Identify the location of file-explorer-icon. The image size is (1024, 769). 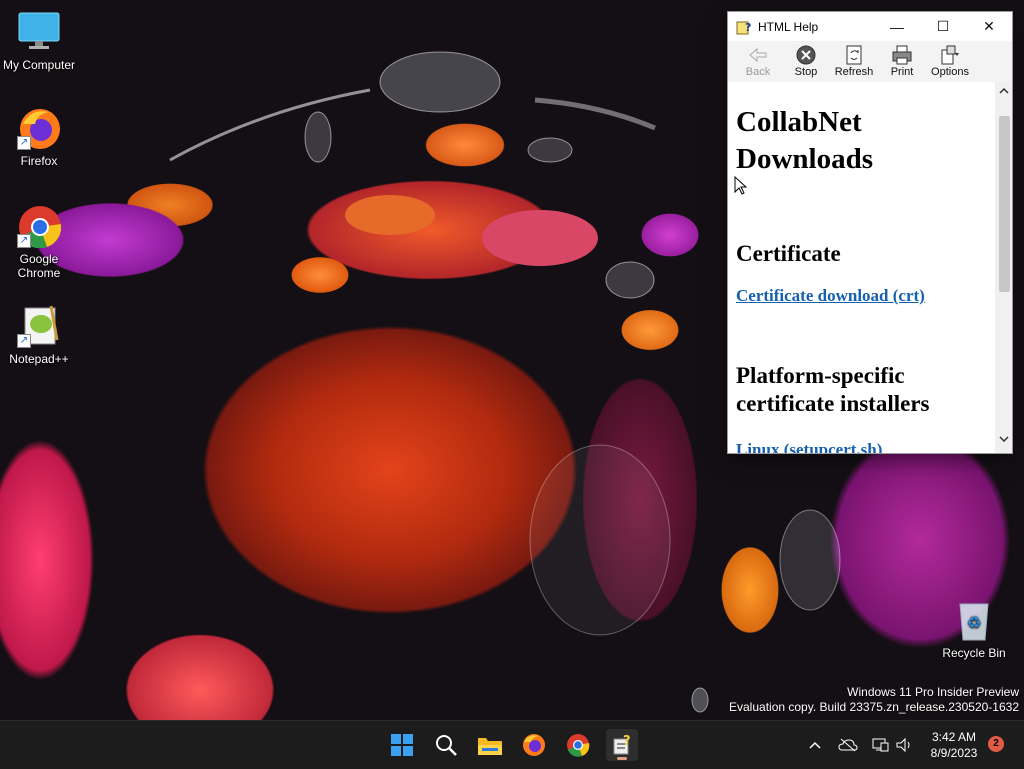
(490, 746).